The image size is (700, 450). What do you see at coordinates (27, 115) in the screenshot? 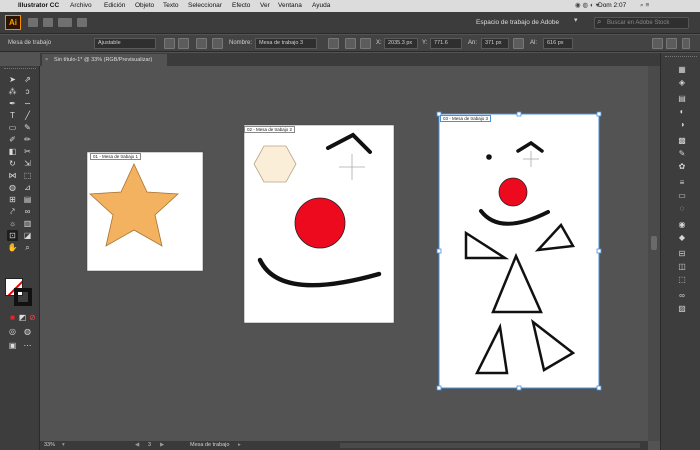
I see `line-tool-icon: ╱` at bounding box center [27, 115].